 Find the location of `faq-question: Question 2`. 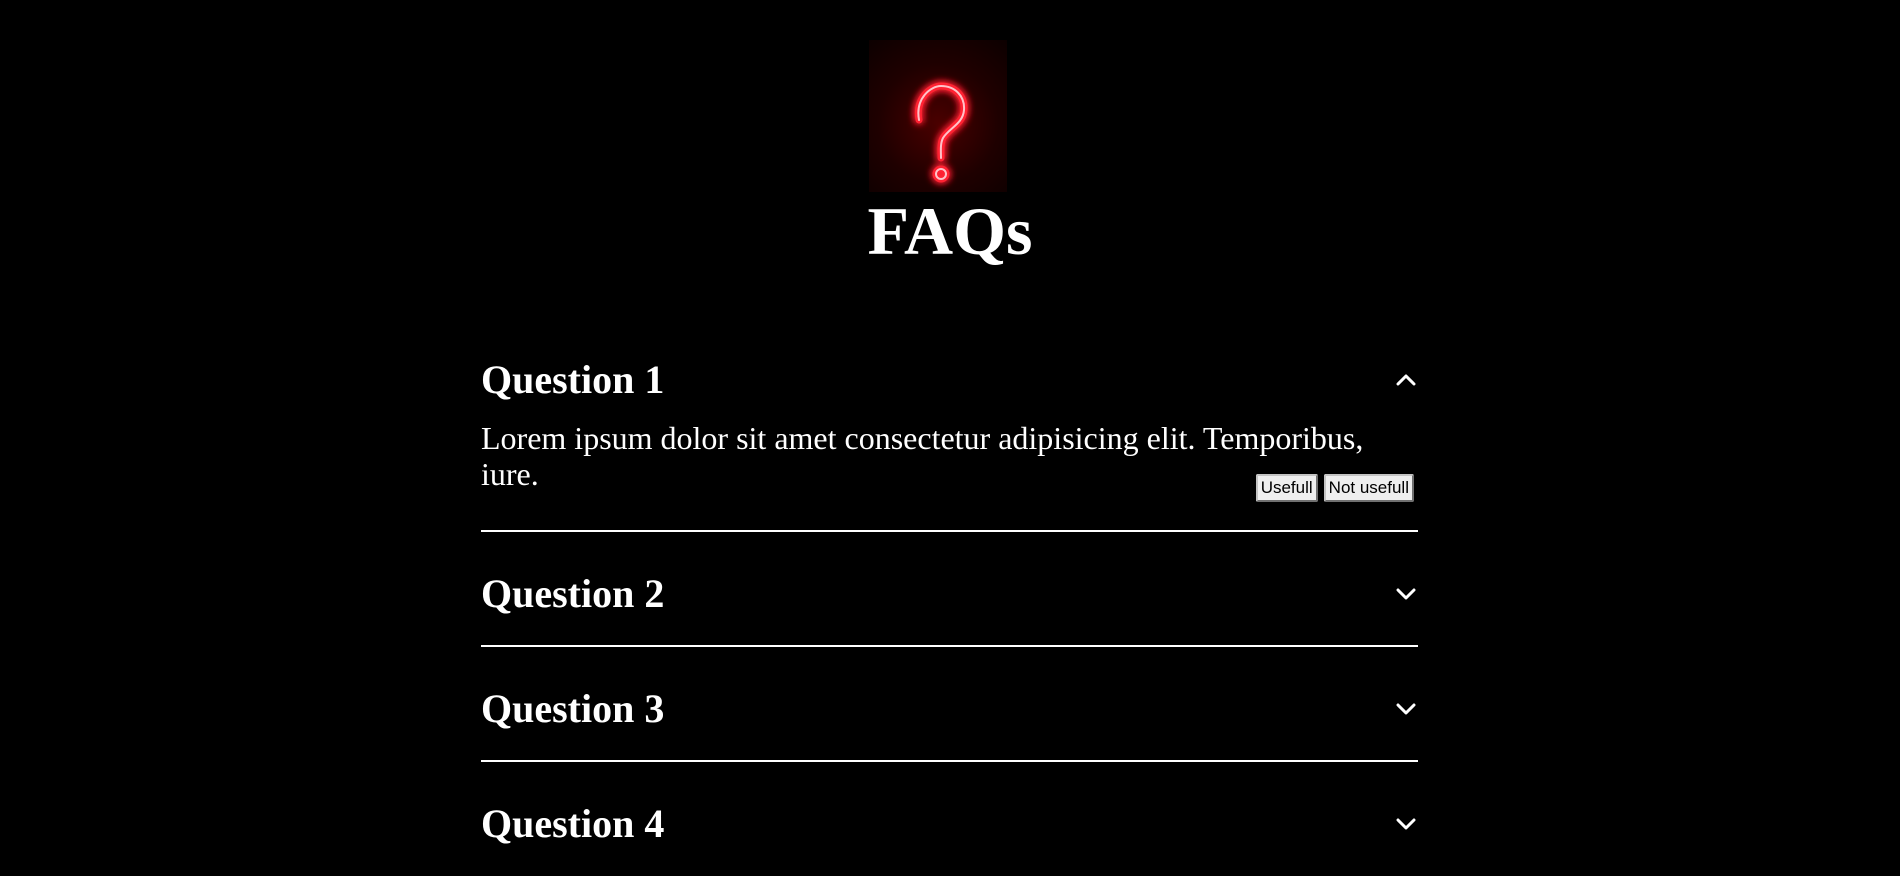

faq-question: Question 2 is located at coordinates (573, 593).